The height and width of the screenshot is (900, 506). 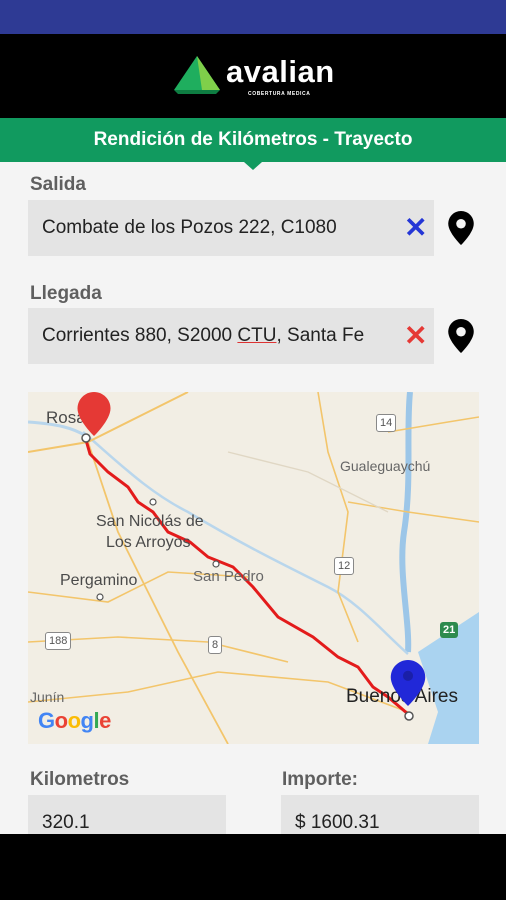 What do you see at coordinates (253, 166) in the screenshot?
I see `title-notch` at bounding box center [253, 166].